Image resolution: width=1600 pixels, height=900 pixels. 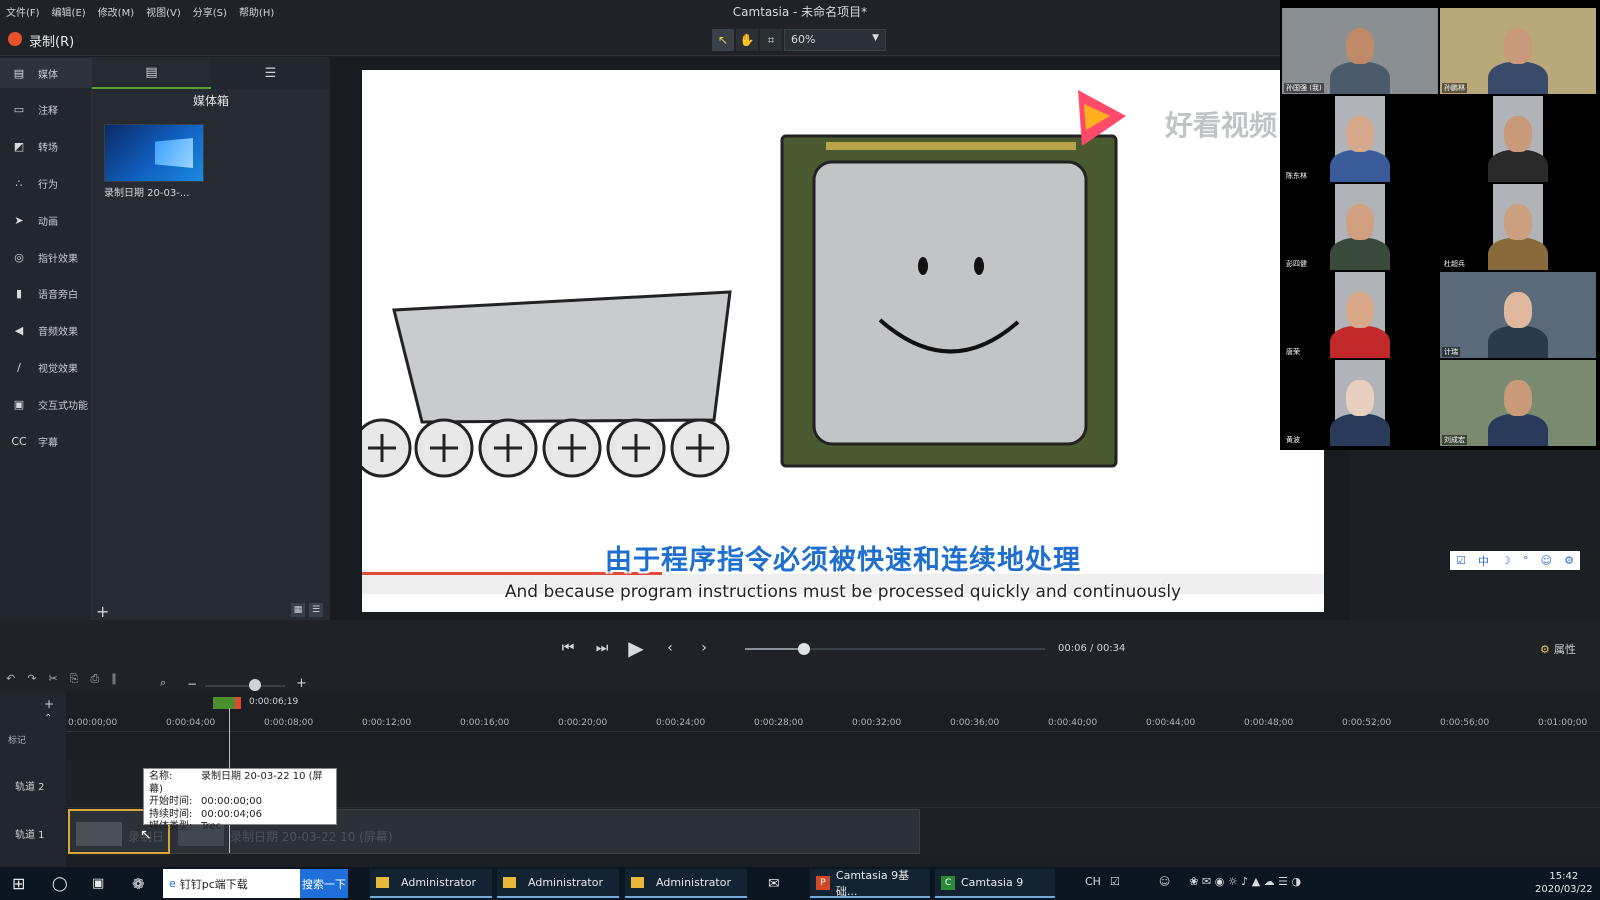 What do you see at coordinates (74, 679) in the screenshot?
I see `copy-icon: ⎘` at bounding box center [74, 679].